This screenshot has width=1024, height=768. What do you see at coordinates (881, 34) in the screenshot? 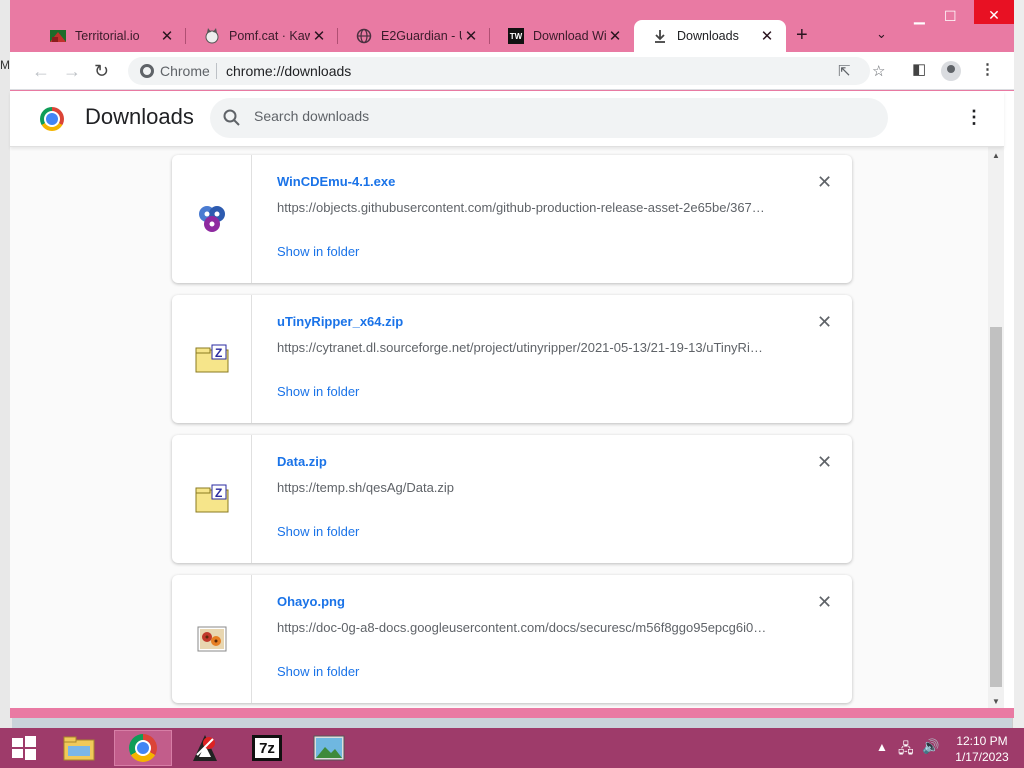
I see `tab-search-icon: ⌄` at bounding box center [881, 34].